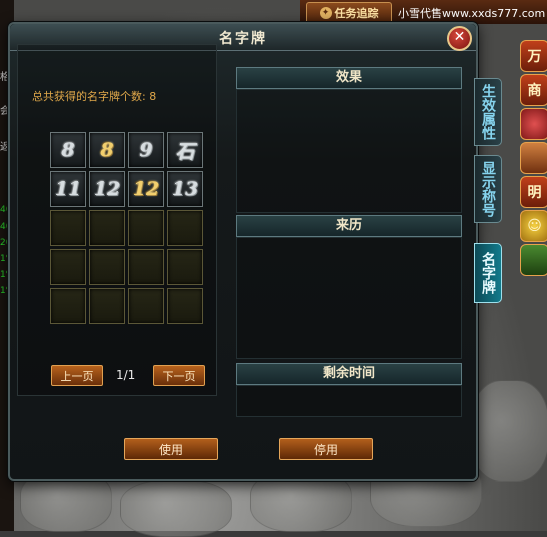  I want to click on remaining-time-header: 剩余时间, so click(349, 374).